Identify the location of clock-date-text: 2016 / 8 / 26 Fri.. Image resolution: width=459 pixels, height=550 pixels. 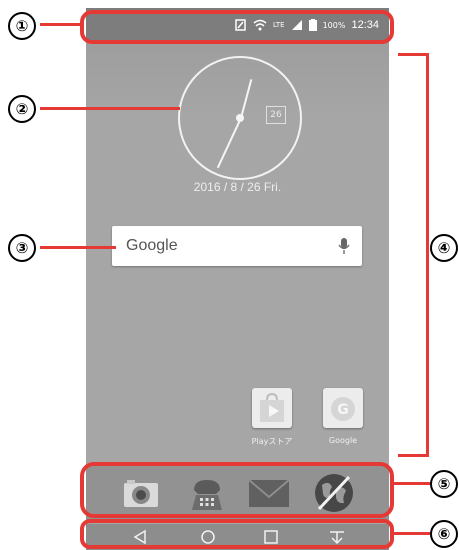
(237, 187).